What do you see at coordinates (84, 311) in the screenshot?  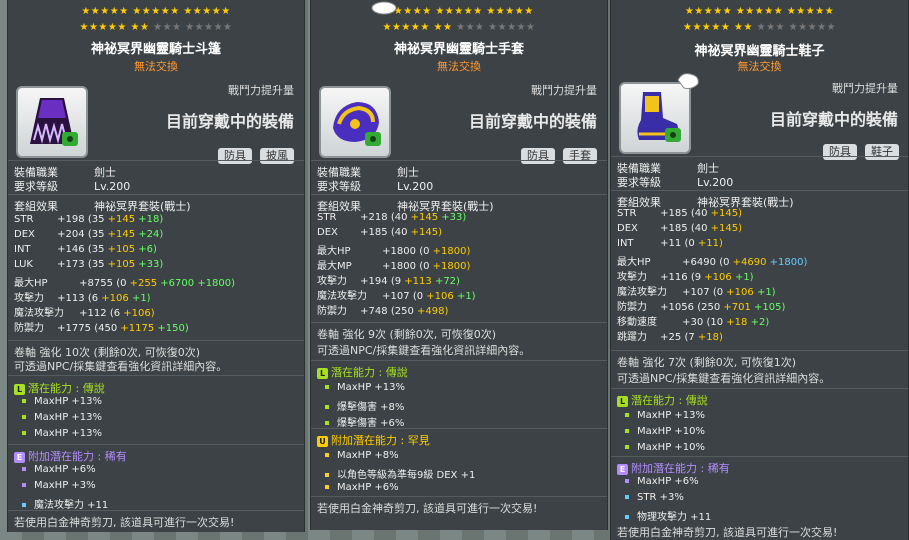 I see `stat-row: 魔法攻擊力 +112 (6 +106)` at bounding box center [84, 311].